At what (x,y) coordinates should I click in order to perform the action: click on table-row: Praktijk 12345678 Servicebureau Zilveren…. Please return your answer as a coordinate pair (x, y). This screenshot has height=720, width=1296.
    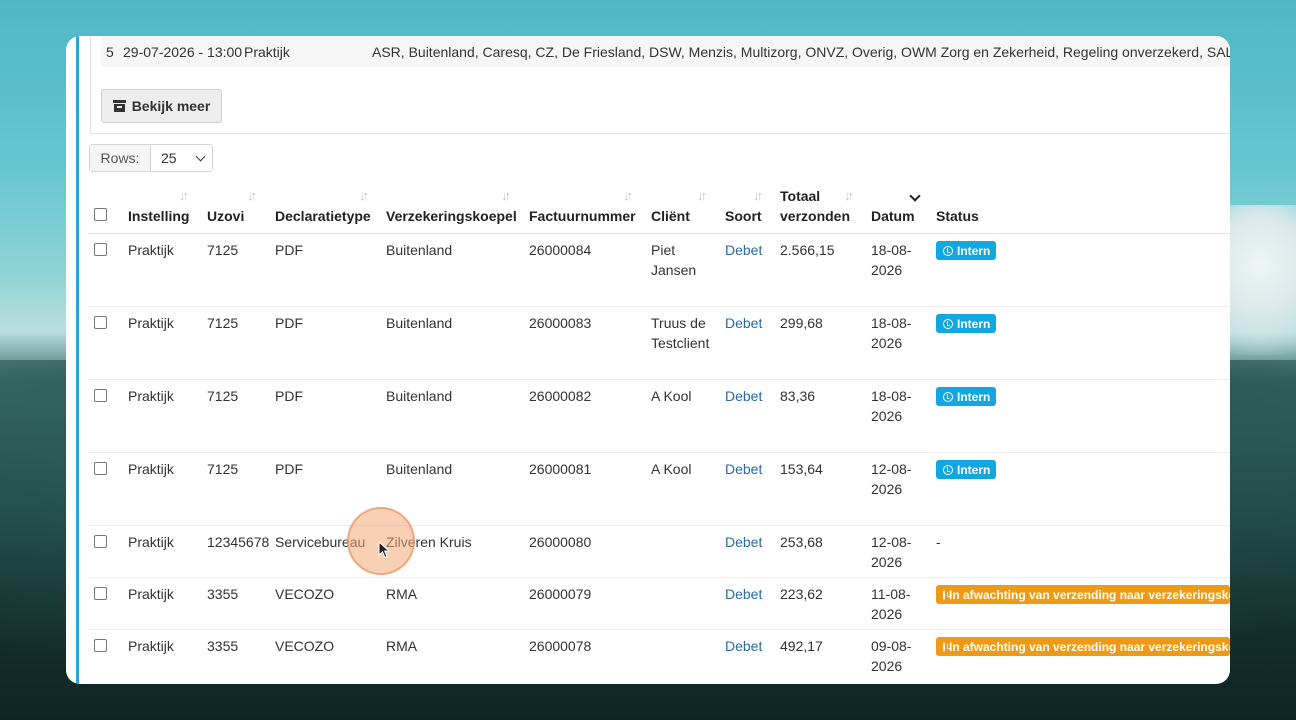
    Looking at the image, I should click on (659, 552).